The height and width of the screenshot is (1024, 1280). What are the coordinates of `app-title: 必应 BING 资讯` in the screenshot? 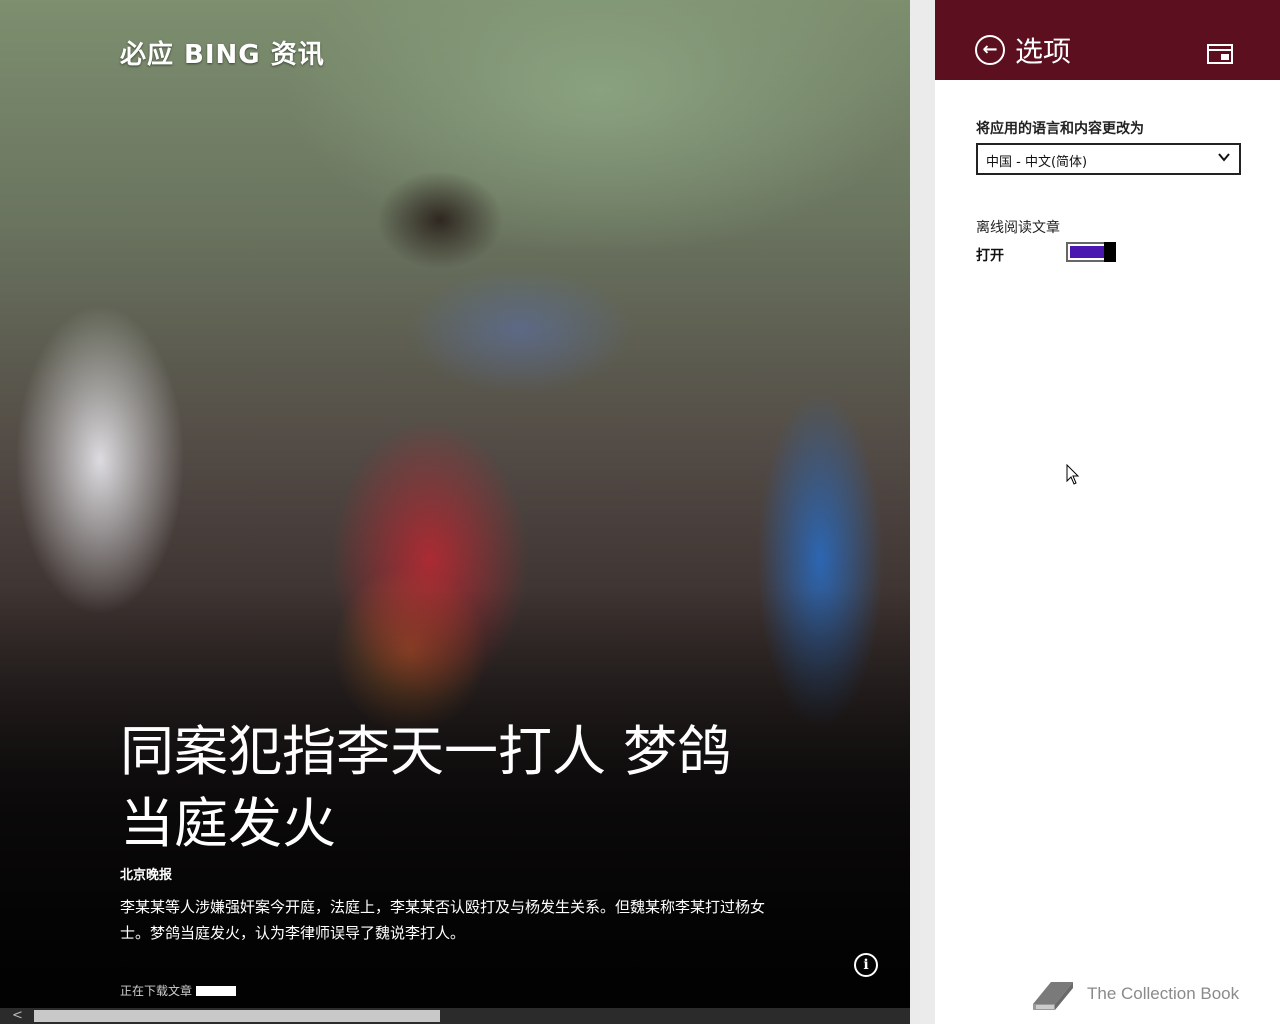 It's located at (222, 55).